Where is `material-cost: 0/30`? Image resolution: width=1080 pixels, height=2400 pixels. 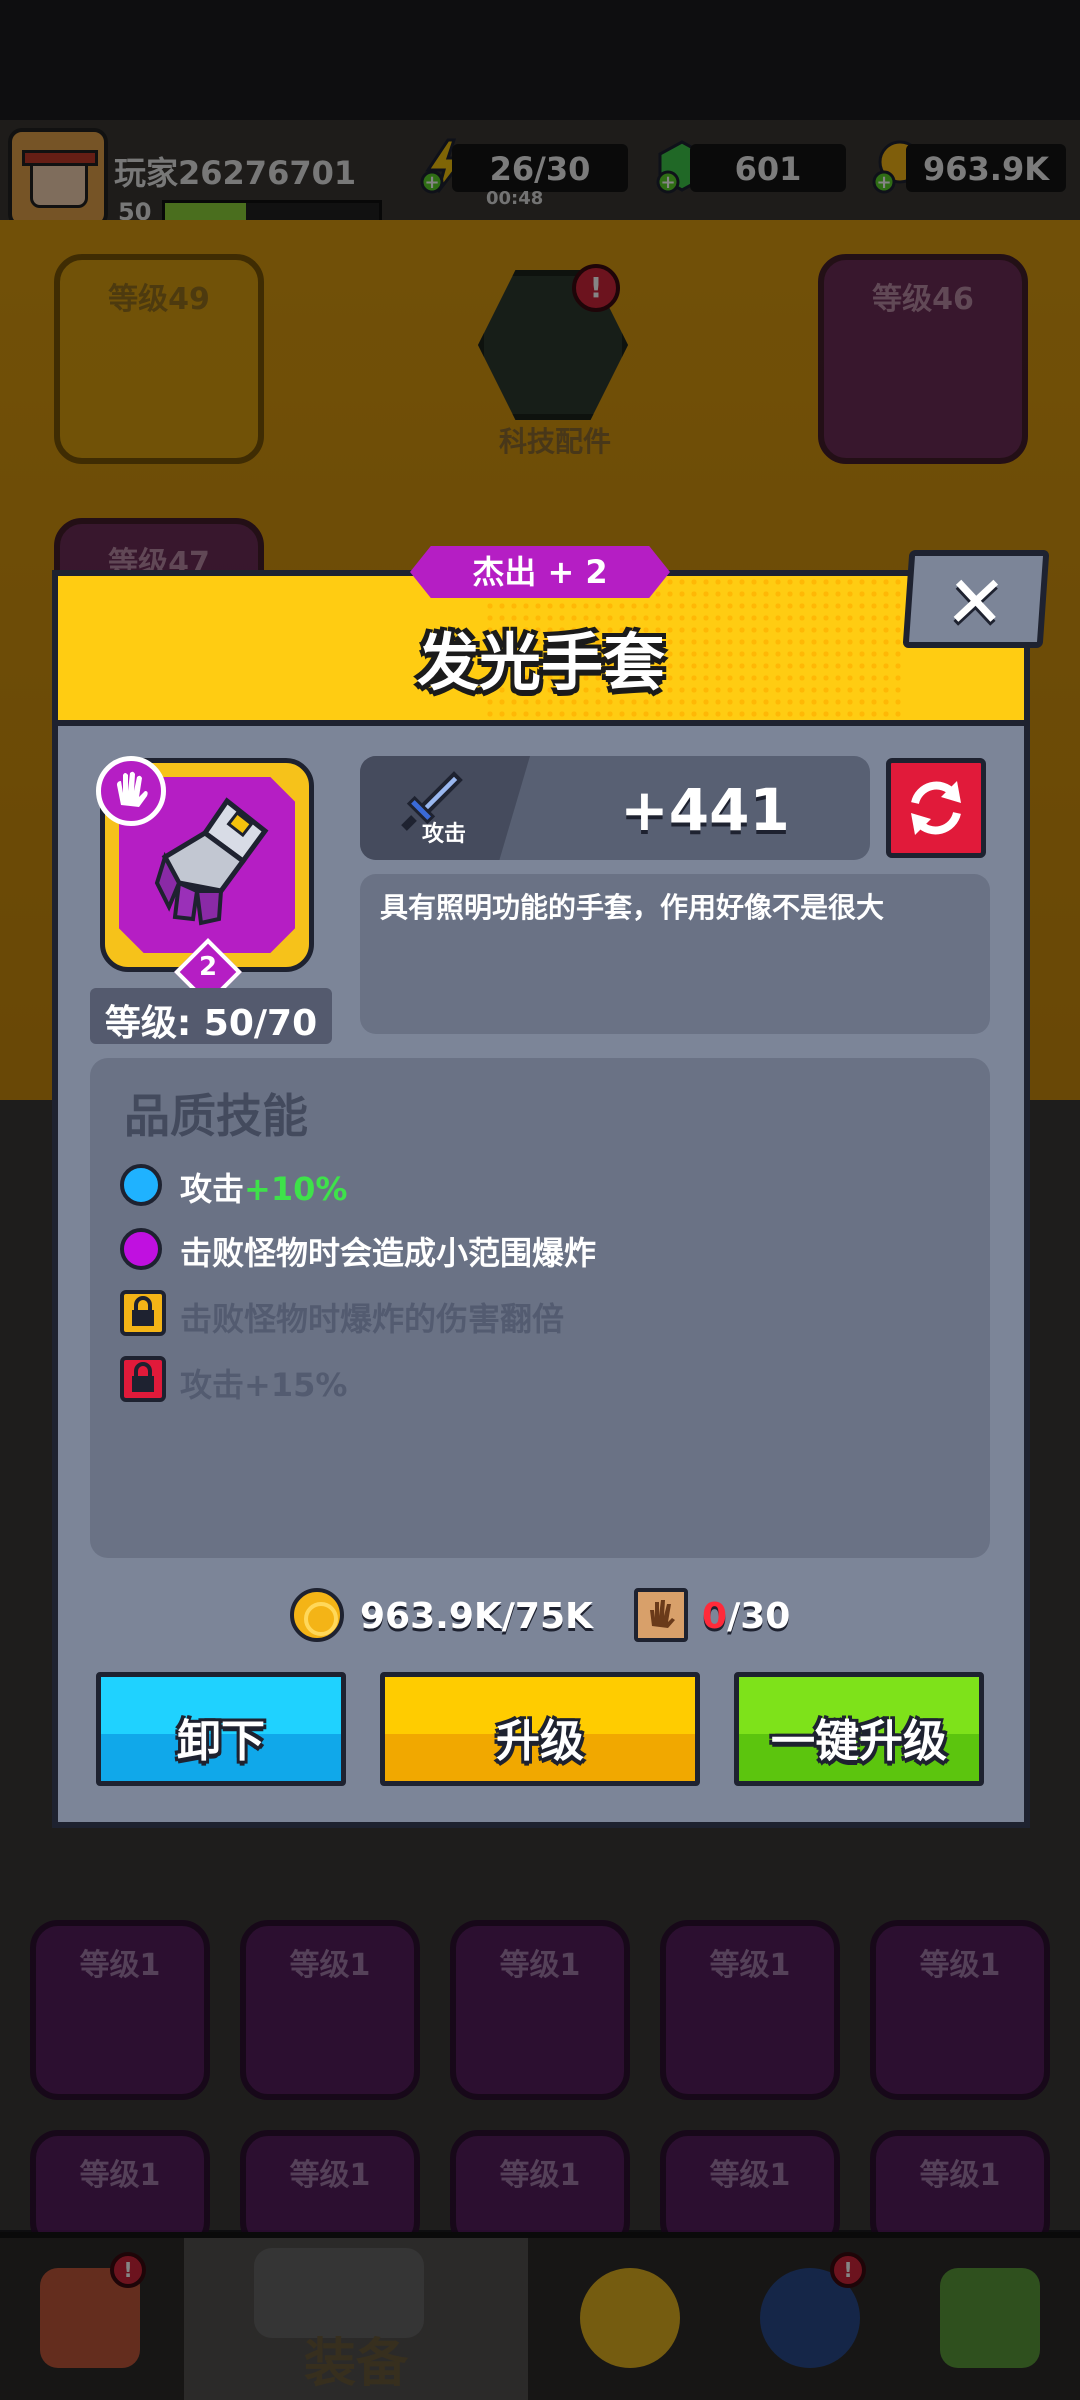 material-cost: 0/30 is located at coordinates (746, 1616).